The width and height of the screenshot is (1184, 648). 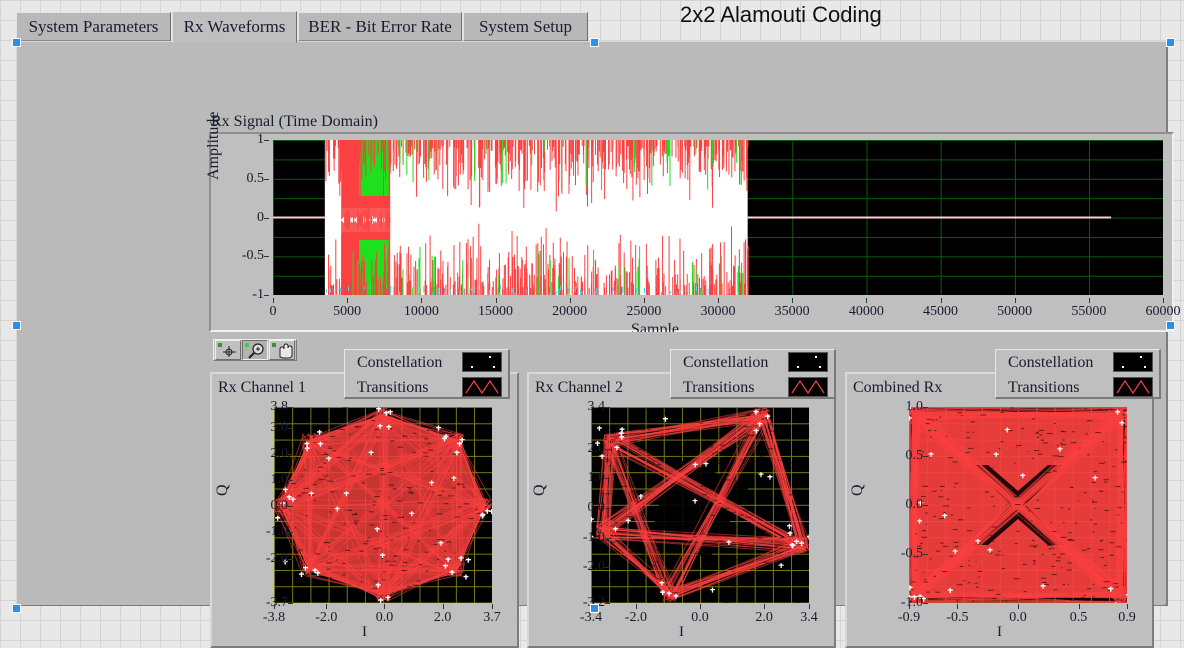 I want to click on rx-channel-2-plot-area, so click(x=700, y=505).